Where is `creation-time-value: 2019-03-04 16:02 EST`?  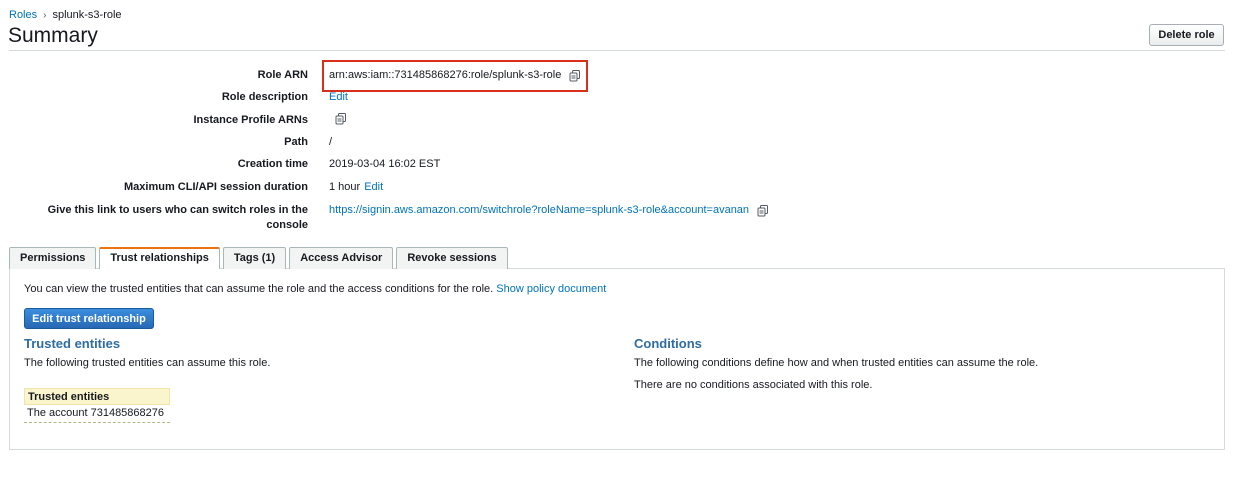
creation-time-value: 2019-03-04 16:02 EST is located at coordinates (385, 164).